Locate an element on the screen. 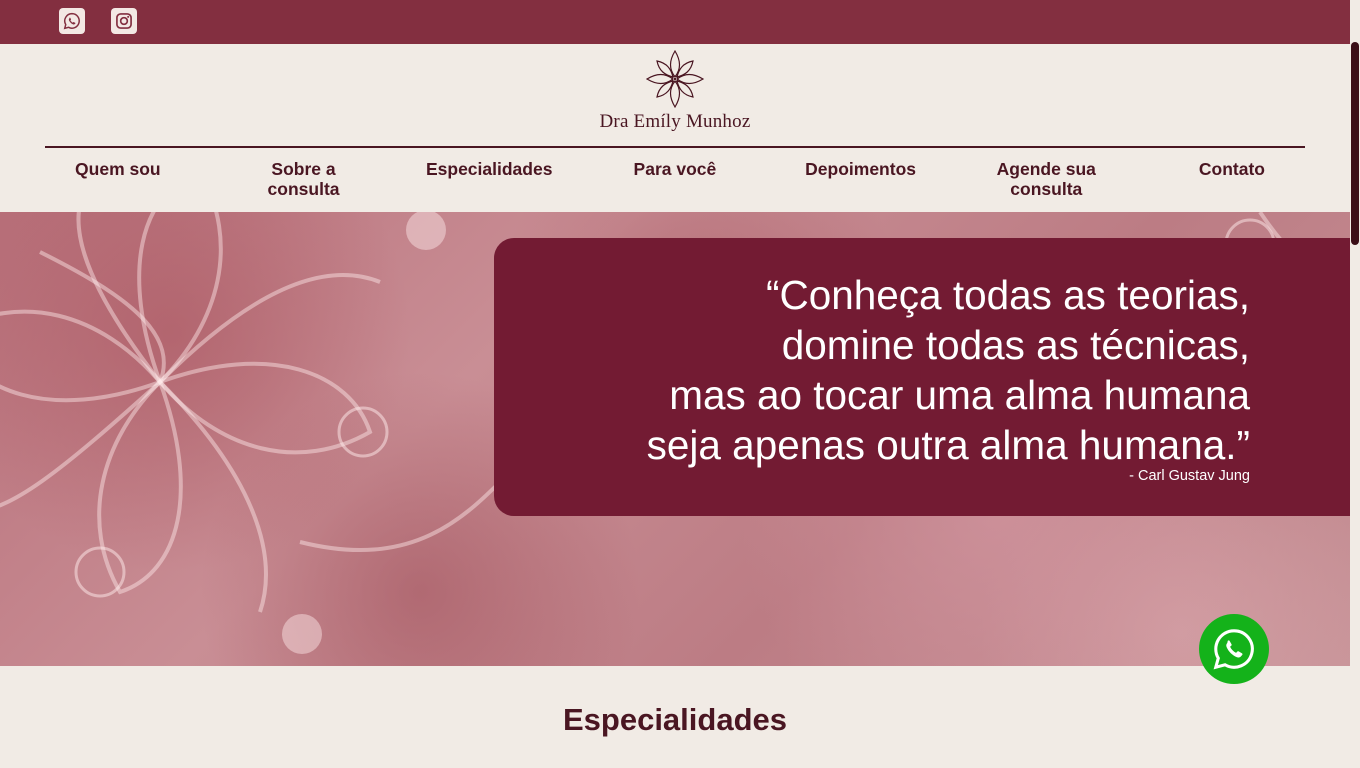 This screenshot has width=1360, height=768. nav-item-contato: Contato is located at coordinates (1232, 181).